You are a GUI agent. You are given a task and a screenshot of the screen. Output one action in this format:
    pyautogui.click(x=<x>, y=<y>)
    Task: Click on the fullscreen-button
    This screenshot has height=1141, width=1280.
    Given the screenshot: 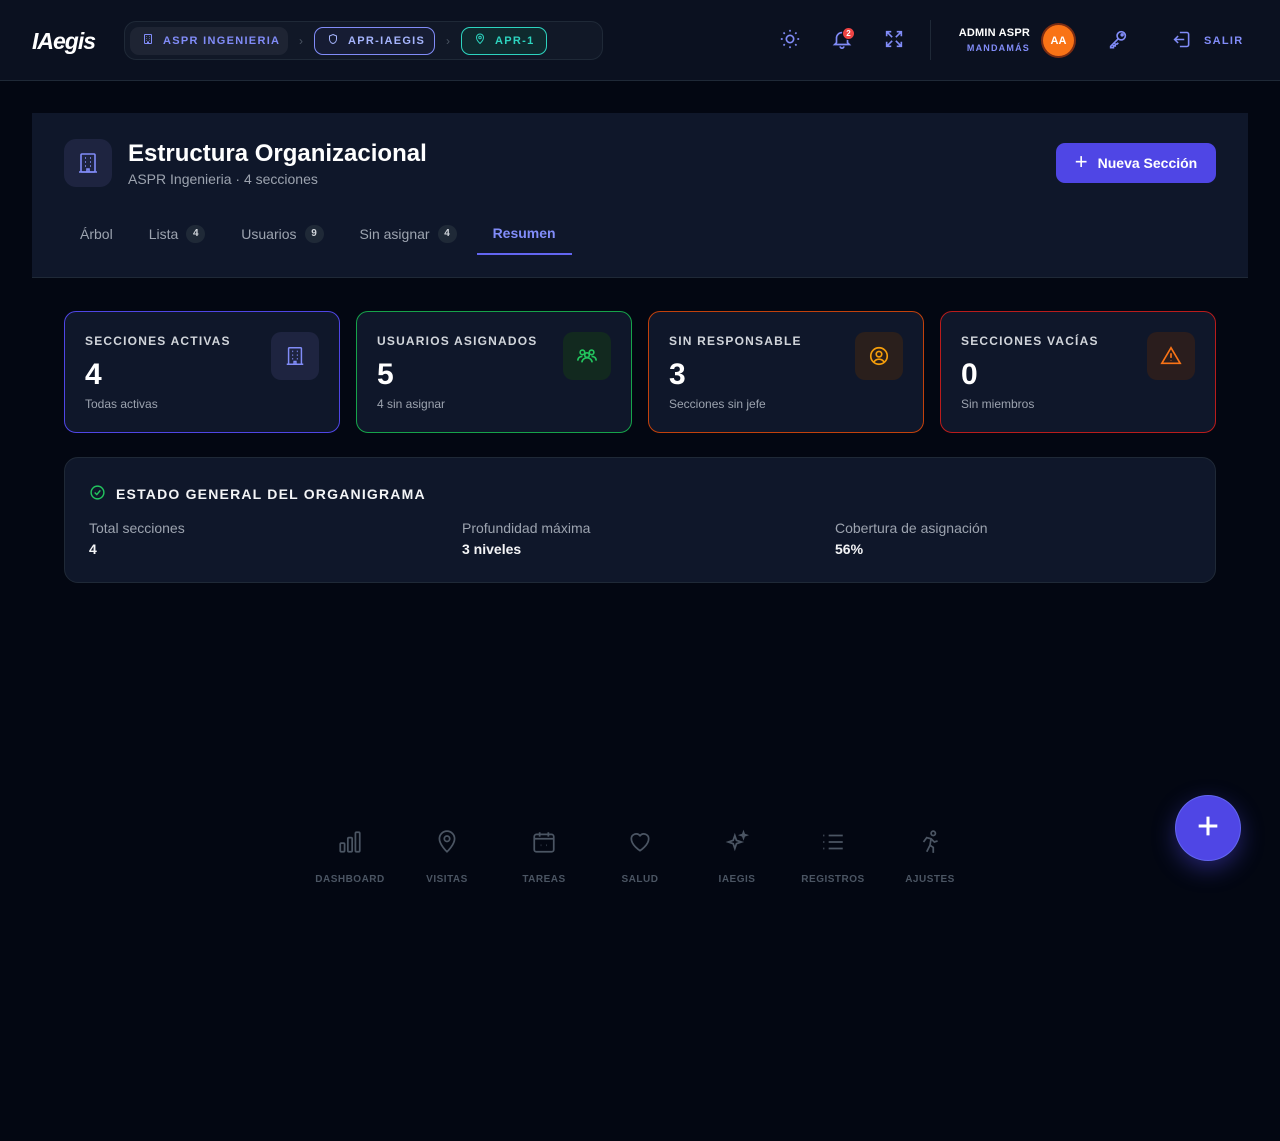 What is the action you would take?
    pyautogui.click(x=895, y=40)
    